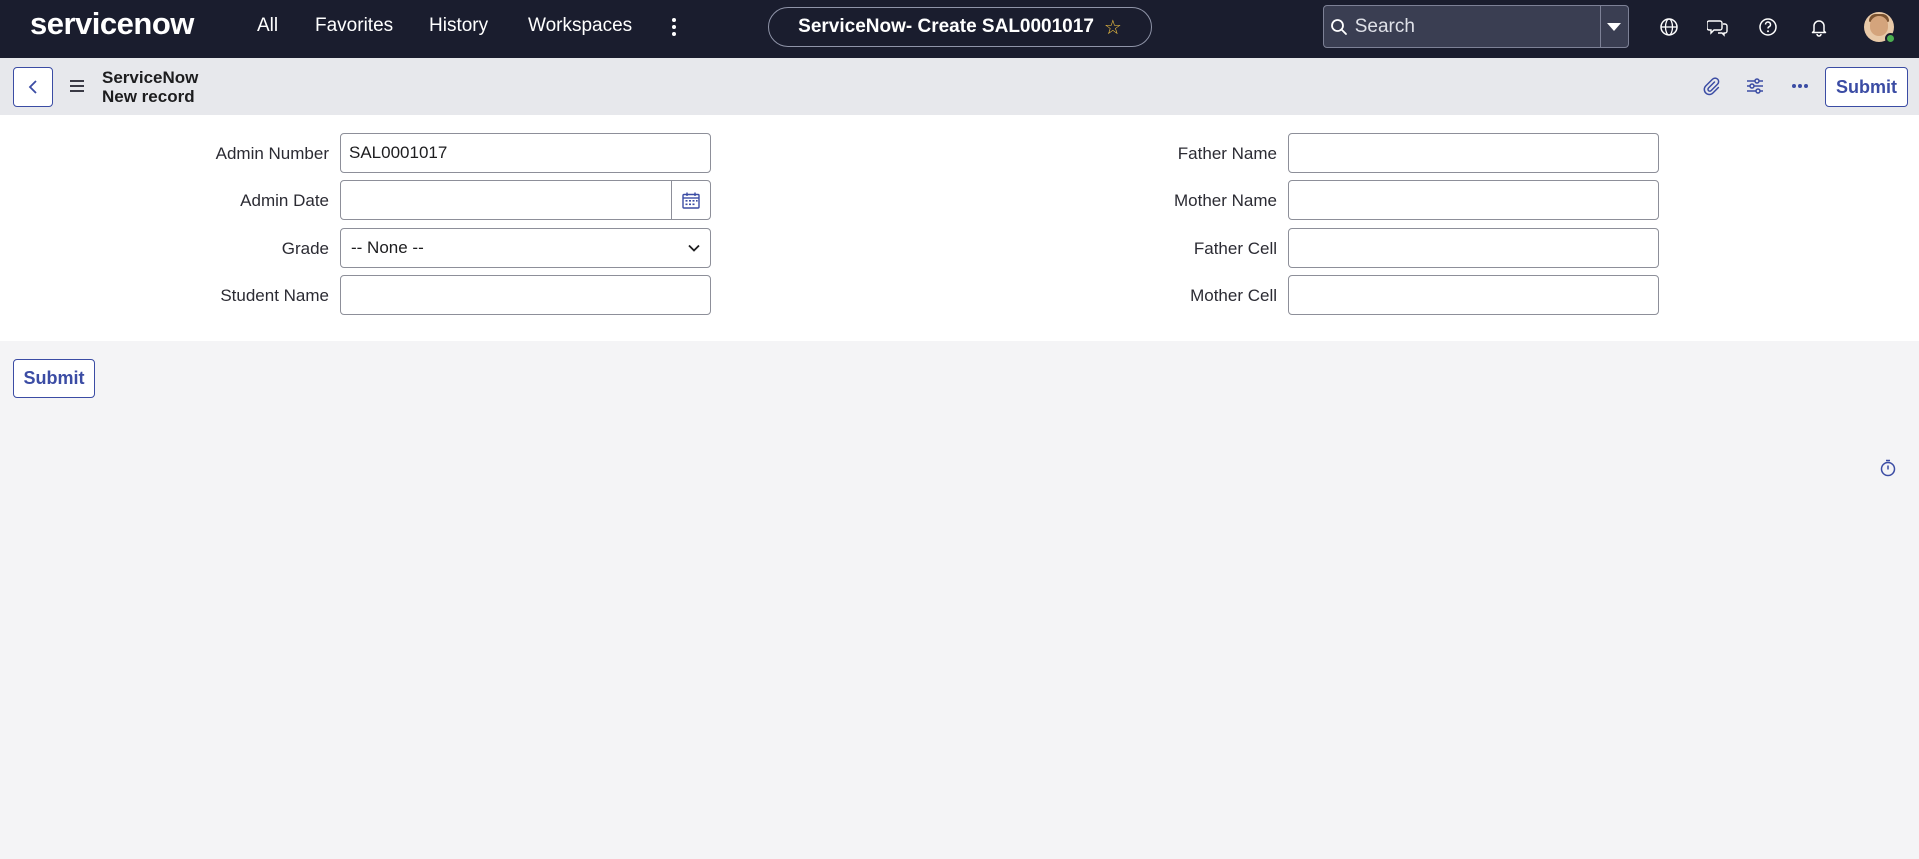 The width and height of the screenshot is (1919, 859). What do you see at coordinates (525, 295) in the screenshot?
I see `student-name-field` at bounding box center [525, 295].